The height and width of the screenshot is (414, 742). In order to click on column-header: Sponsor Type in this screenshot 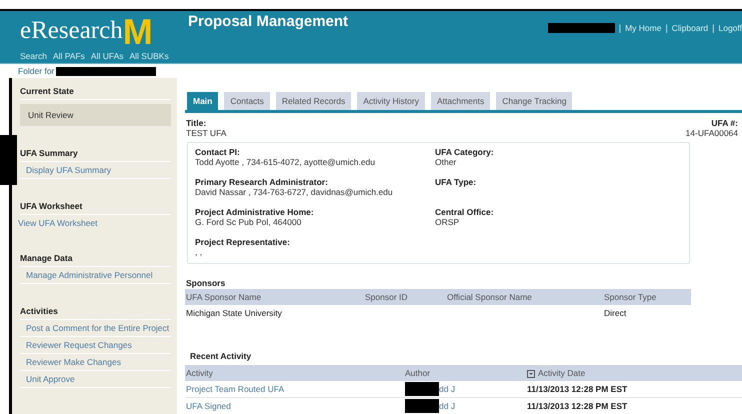, I will do `click(647, 297)`.